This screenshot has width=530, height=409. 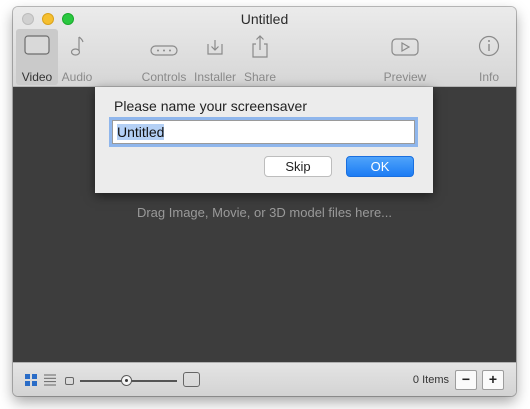 What do you see at coordinates (264, 379) in the screenshot?
I see `bottom-bar: 0 Items − +` at bounding box center [264, 379].